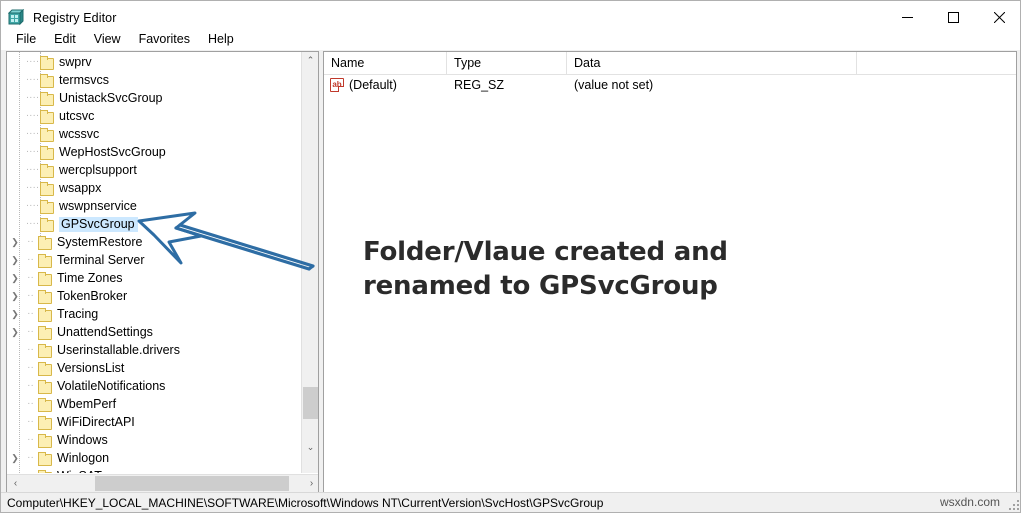 The width and height of the screenshot is (1021, 513). Describe the element at coordinates (507, 63) in the screenshot. I see `column-header-type: Type` at that location.